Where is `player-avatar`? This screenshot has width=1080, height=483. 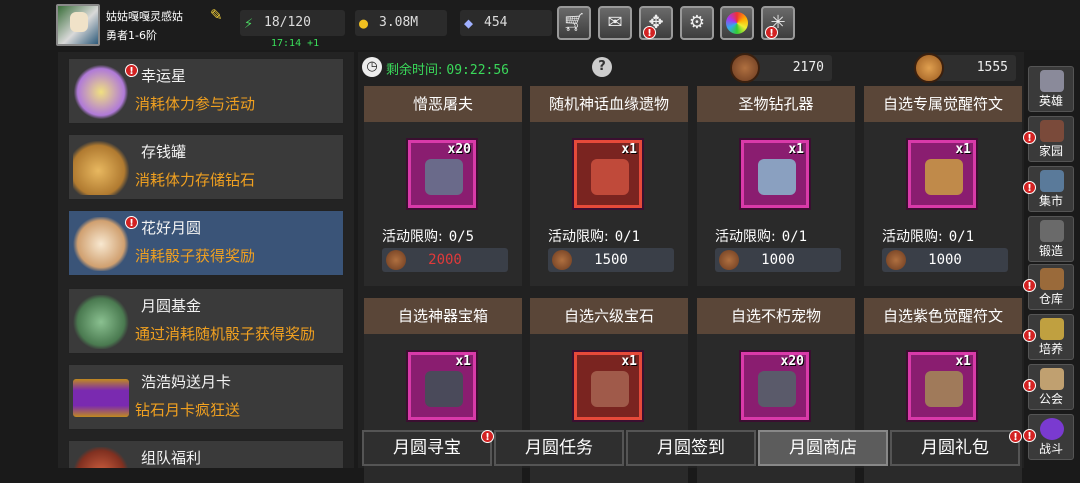 player-avatar is located at coordinates (78, 25).